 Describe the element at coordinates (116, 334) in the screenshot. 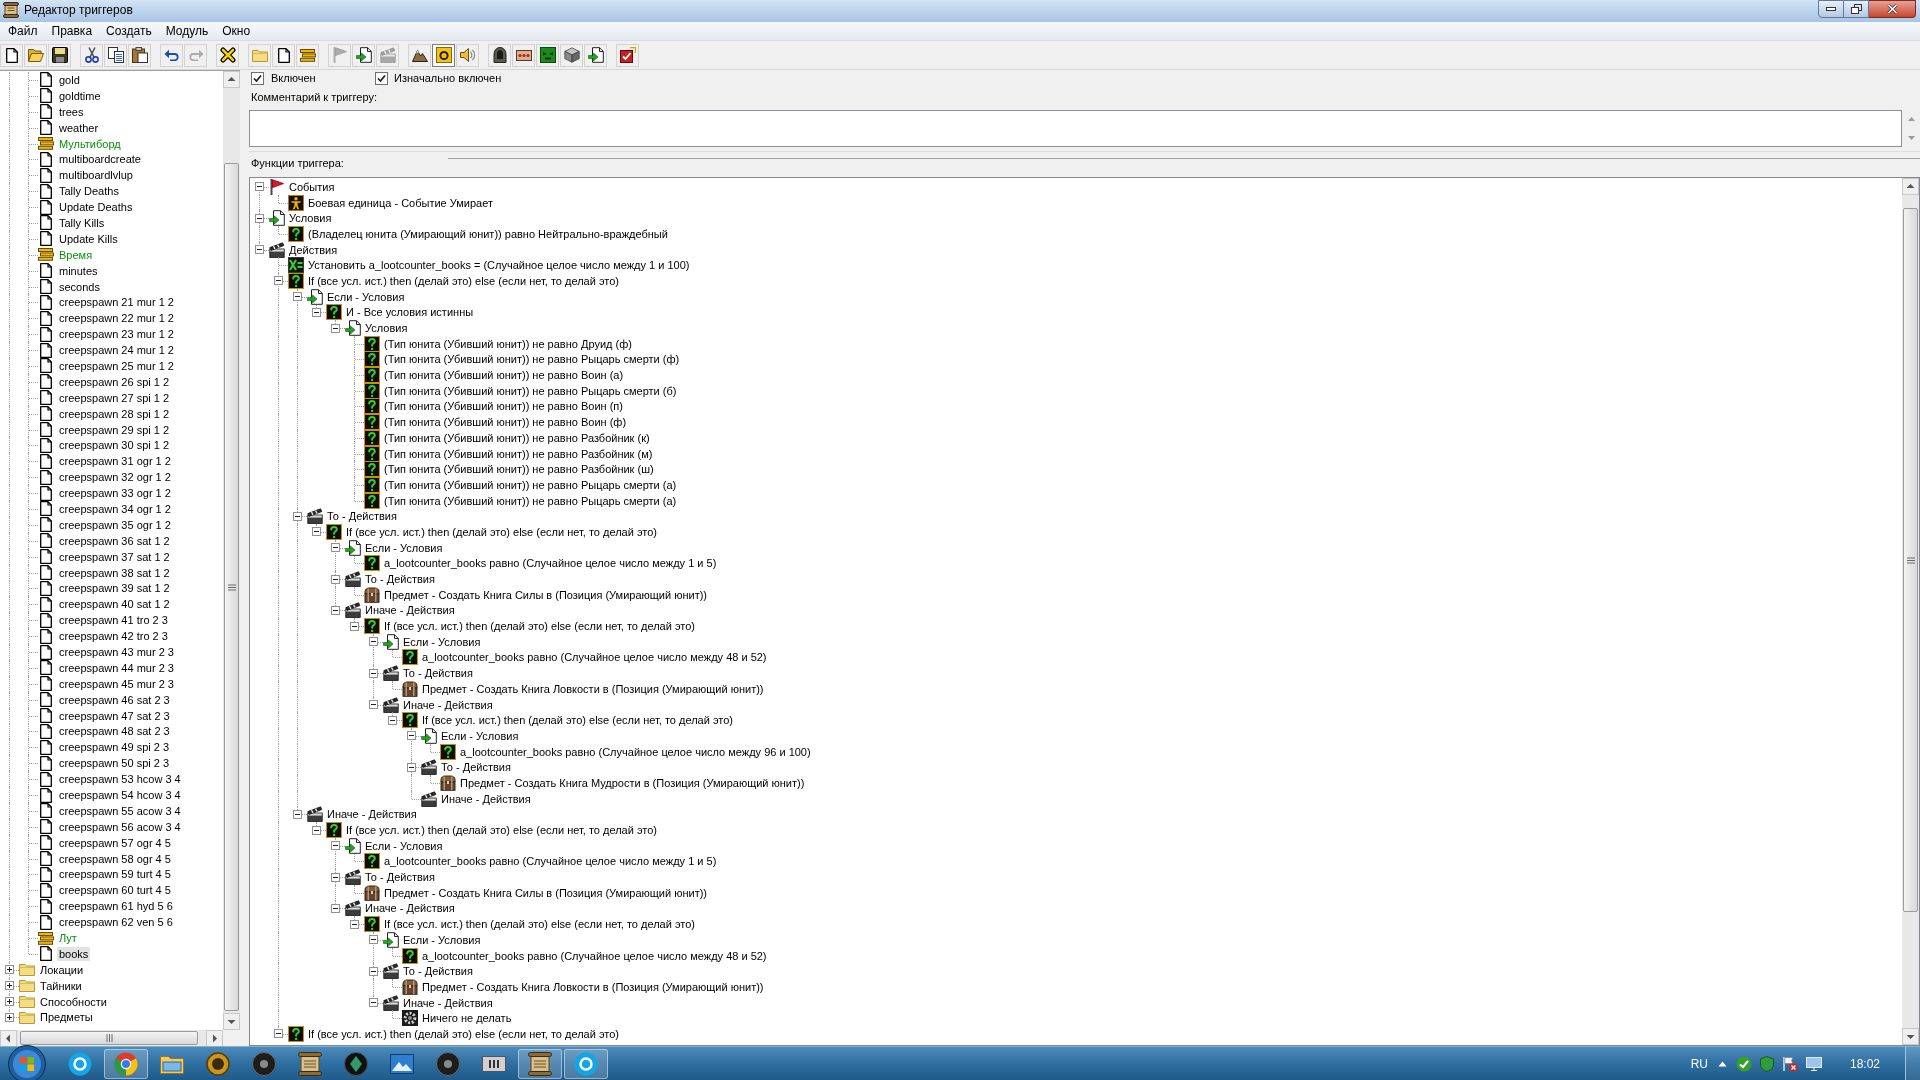

I see `trigger-item: creepspawn 23 mur 1 2` at that location.